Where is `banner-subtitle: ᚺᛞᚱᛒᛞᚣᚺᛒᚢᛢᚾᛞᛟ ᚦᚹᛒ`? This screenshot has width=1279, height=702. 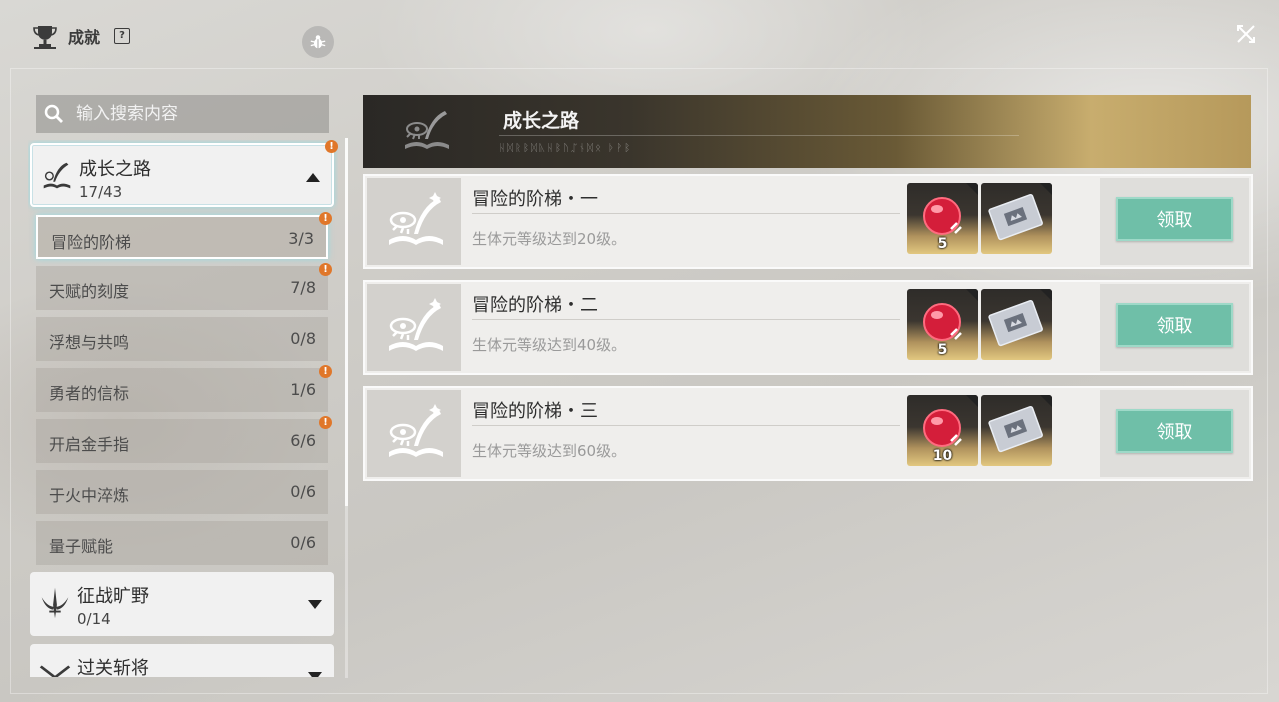 banner-subtitle: ᚺᛞᚱᛒᛞᚣᚺᛒᚢᛢᚾᛞᛟ ᚦᚹᛒ is located at coordinates (566, 148).